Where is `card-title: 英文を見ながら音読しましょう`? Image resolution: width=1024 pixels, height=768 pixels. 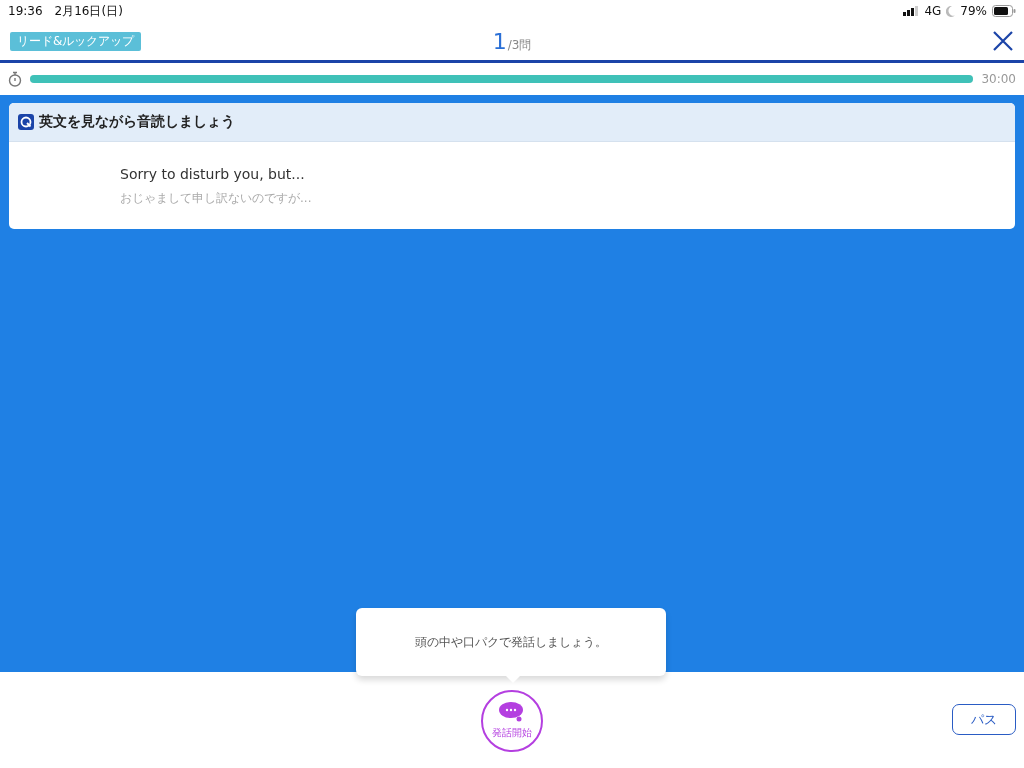
card-title: 英文を見ながら音読しましょう is located at coordinates (137, 122).